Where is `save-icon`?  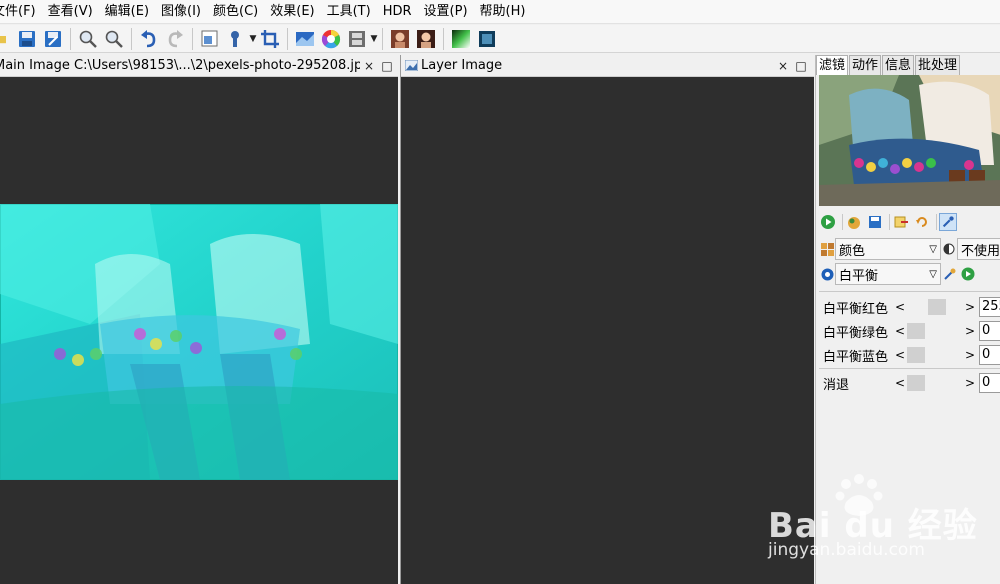 save-icon is located at coordinates (27, 39).